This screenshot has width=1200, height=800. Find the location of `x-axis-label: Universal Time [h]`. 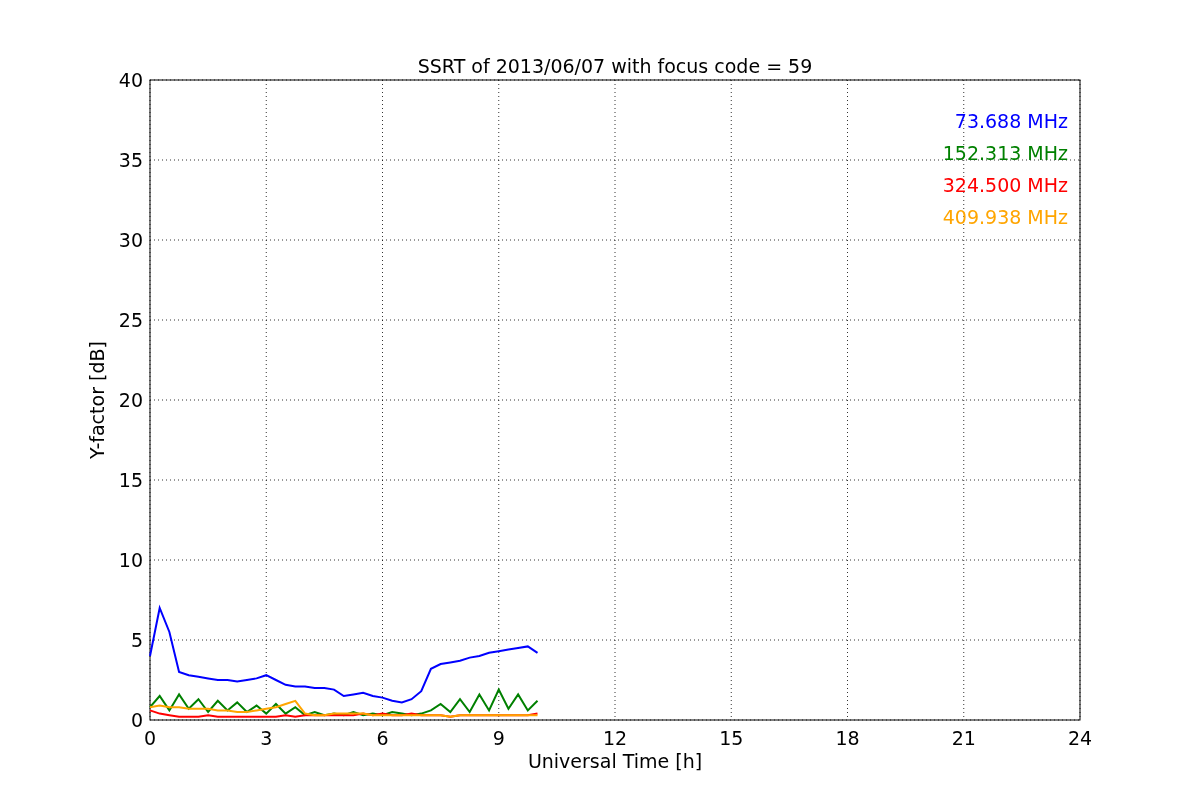

x-axis-label: Universal Time [h] is located at coordinates (615, 761).